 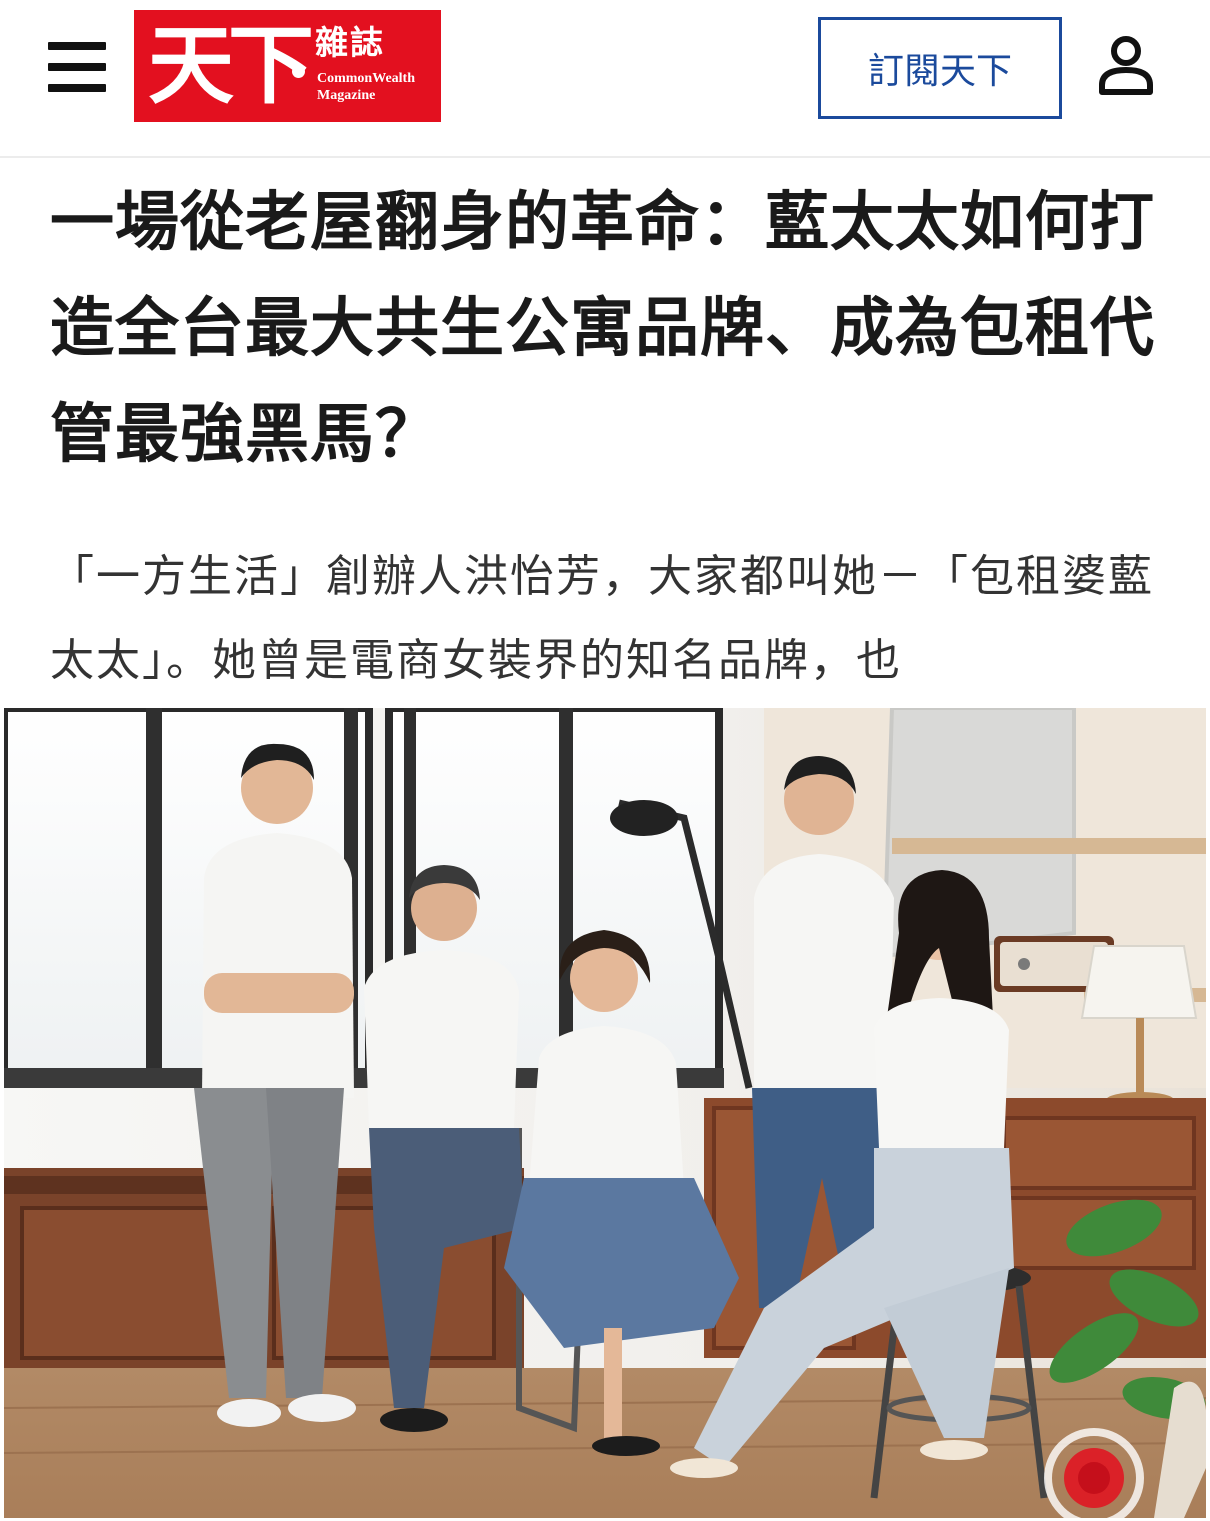 What do you see at coordinates (605, 79) in the screenshot?
I see `site-header: 天下 雜誌 CommonWealth Magazine 訂閱天下` at bounding box center [605, 79].